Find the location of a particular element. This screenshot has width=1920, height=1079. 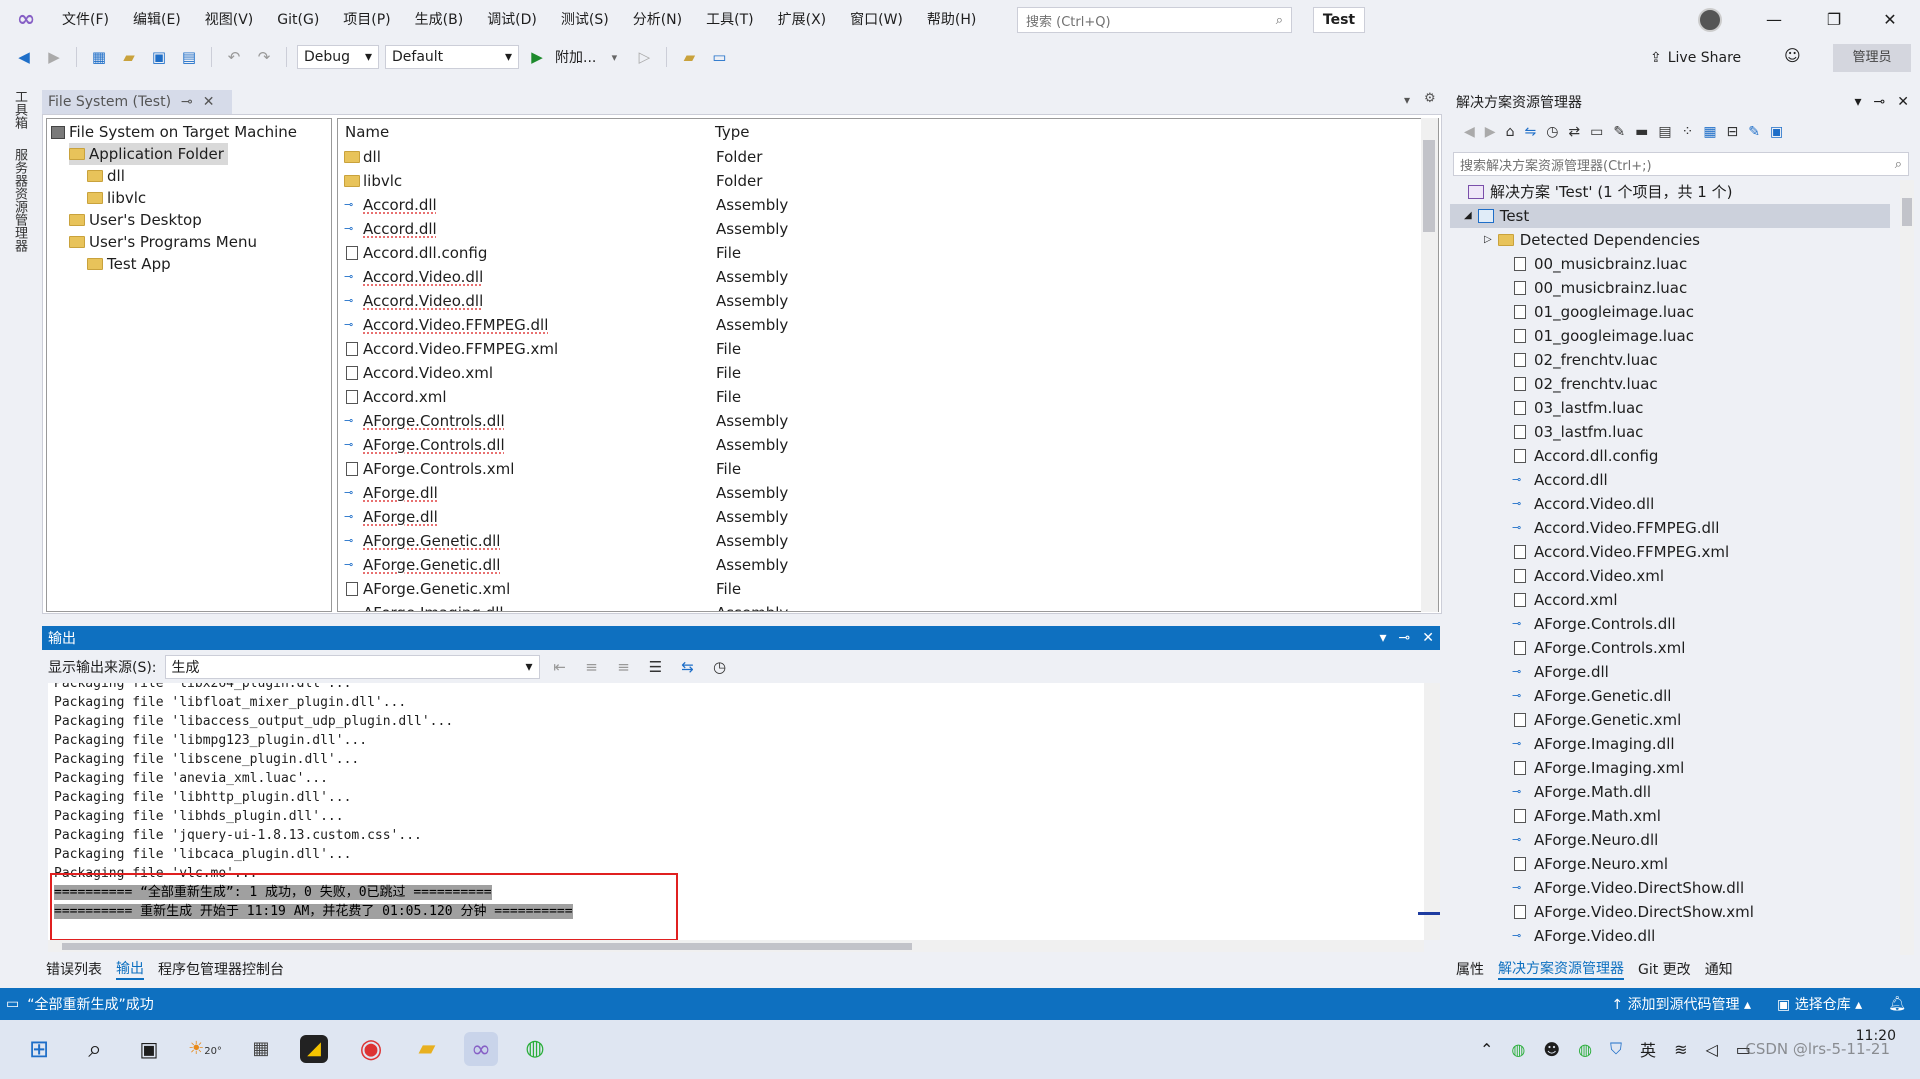

table-row: ⊸ Accord.Video.dll Assembly is located at coordinates (878, 277).